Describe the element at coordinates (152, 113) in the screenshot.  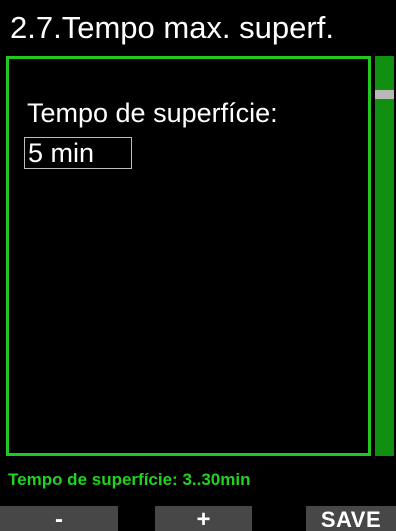
I see `setting-label: Tempo de superfície:` at that location.